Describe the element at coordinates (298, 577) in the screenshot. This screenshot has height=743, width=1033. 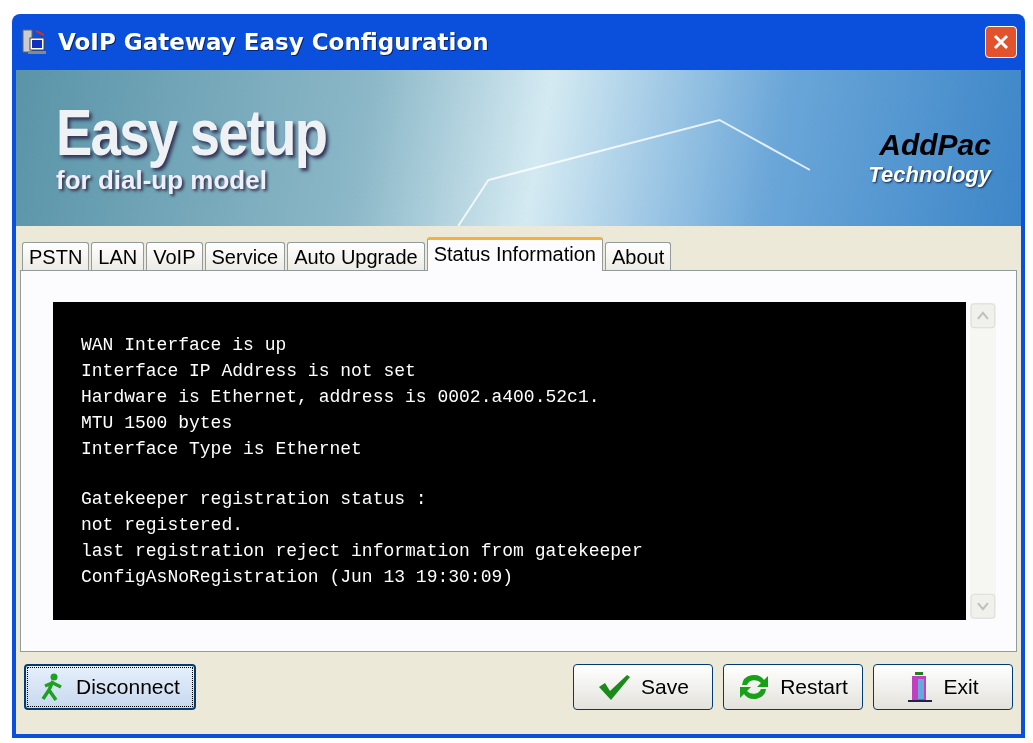
I see `console-line: ConfigAsNoRegistration (Jun 13 19:30:09)` at that location.